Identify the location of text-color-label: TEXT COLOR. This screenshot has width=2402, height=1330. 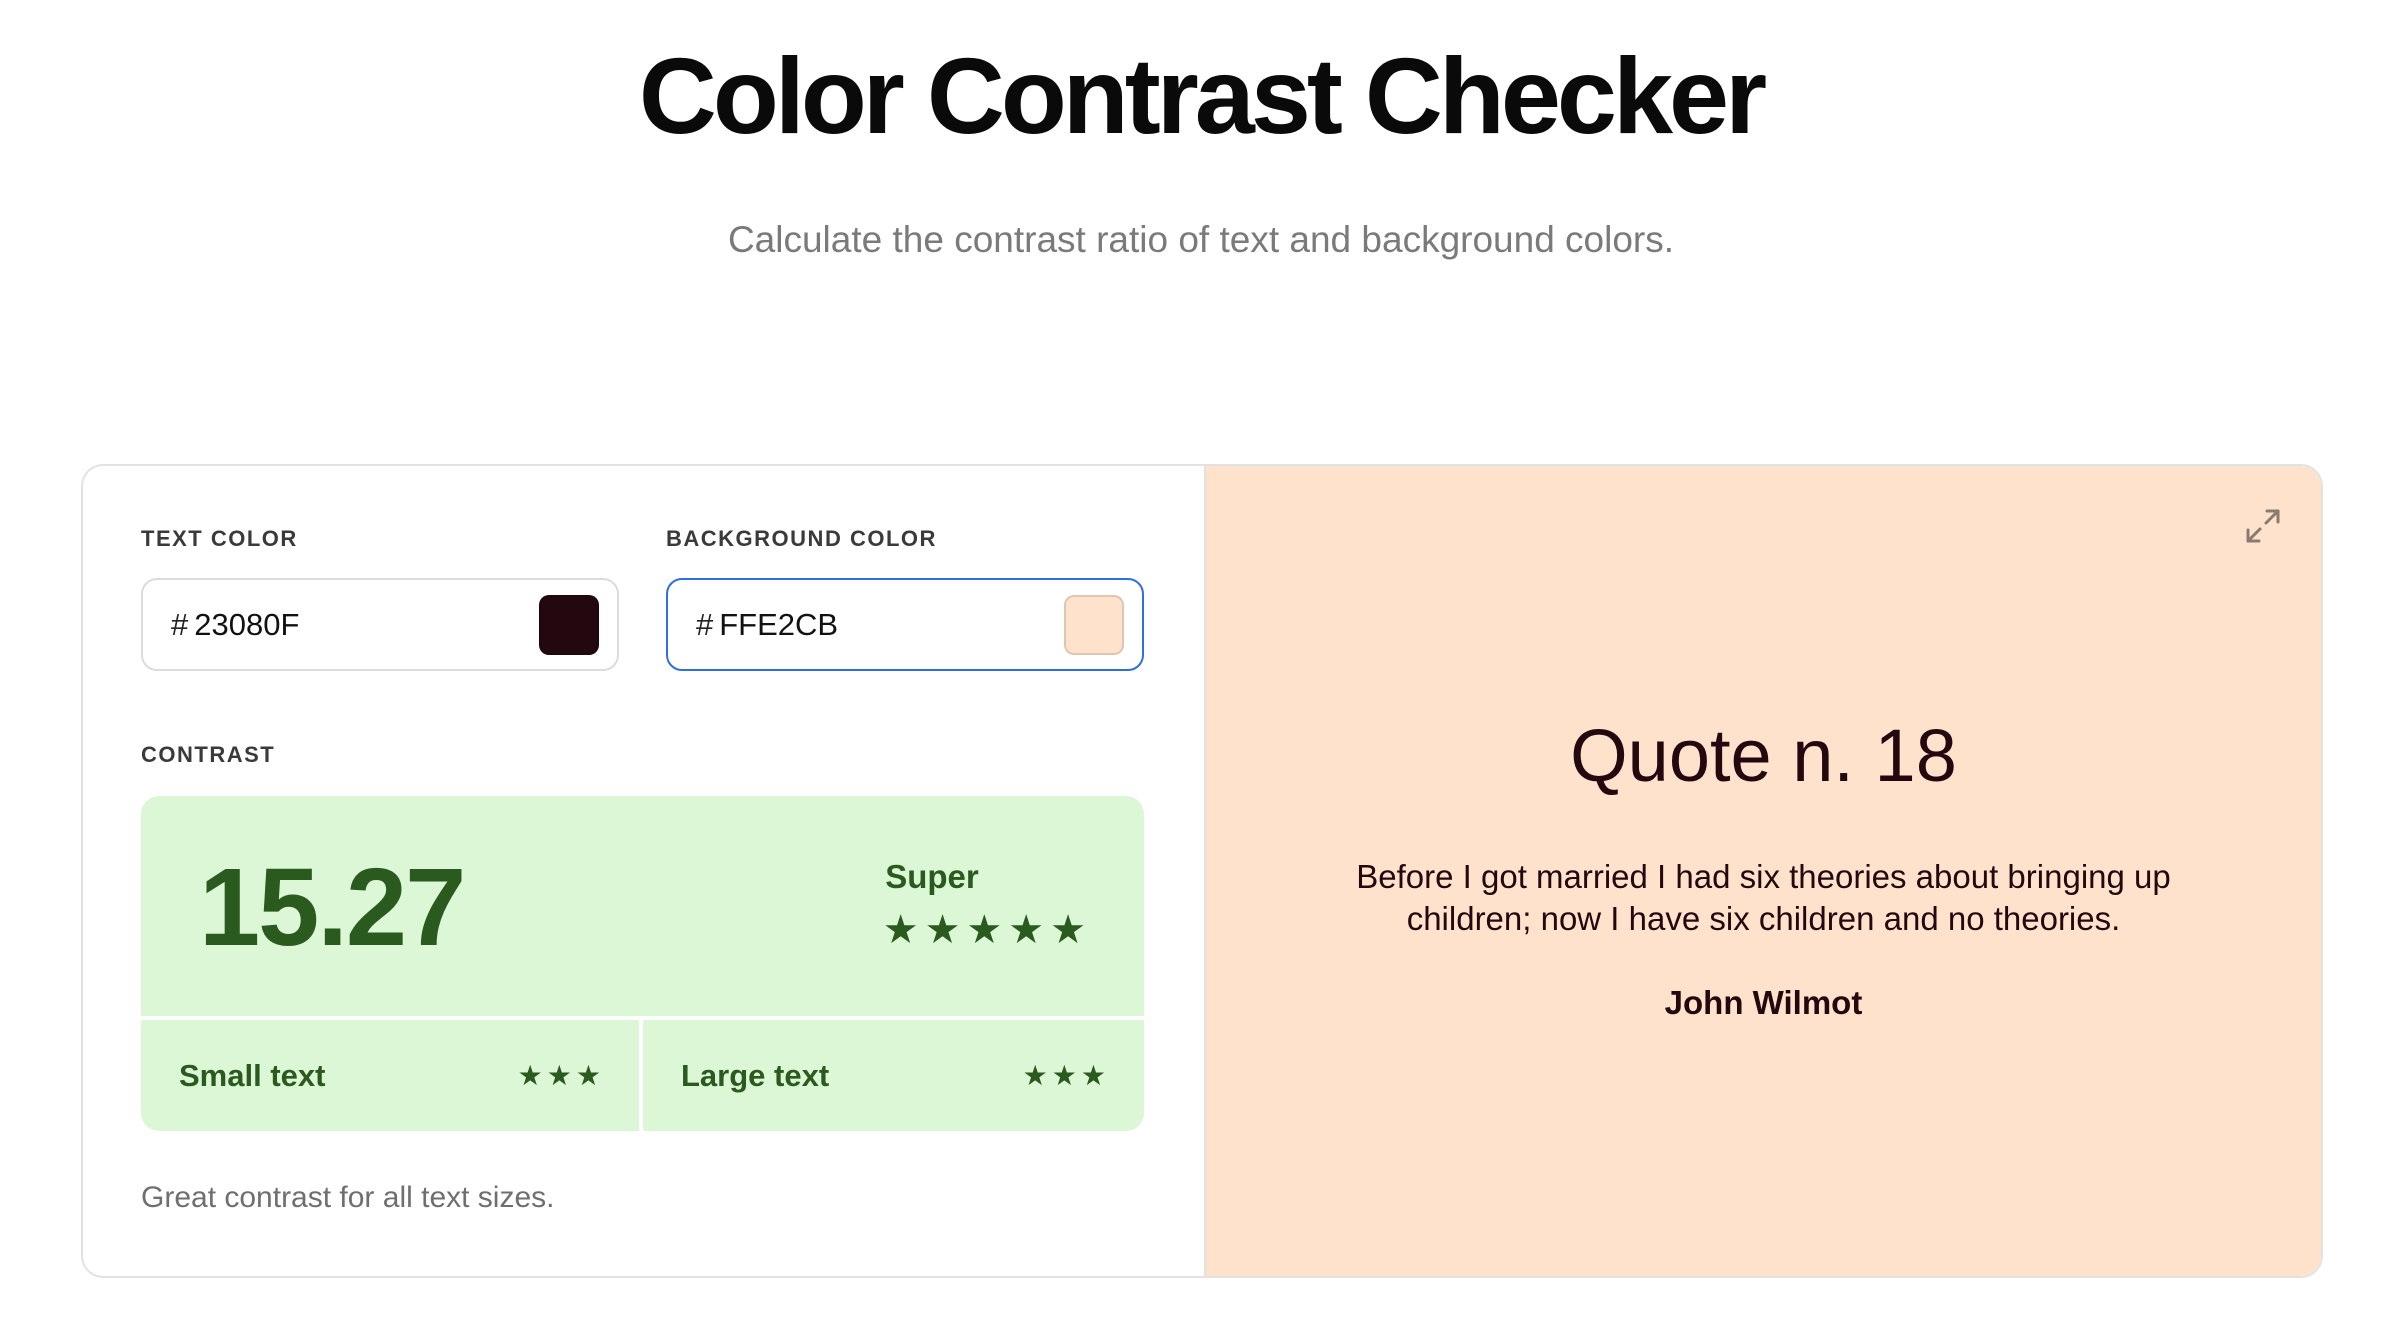
(219, 538).